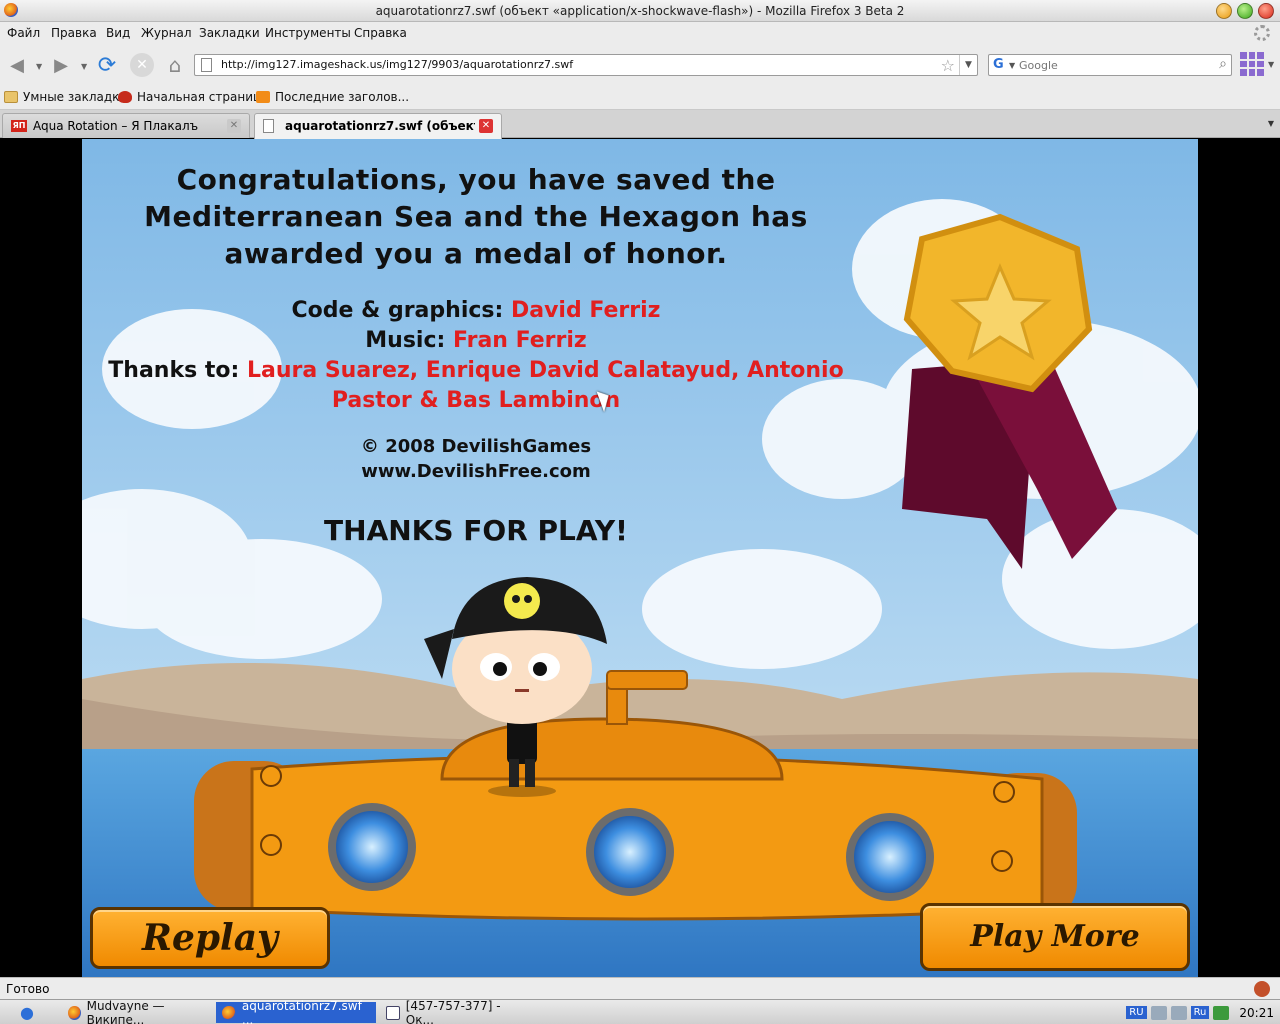  What do you see at coordinates (175, 65) in the screenshot?
I see `home-button: ⌂` at bounding box center [175, 65].